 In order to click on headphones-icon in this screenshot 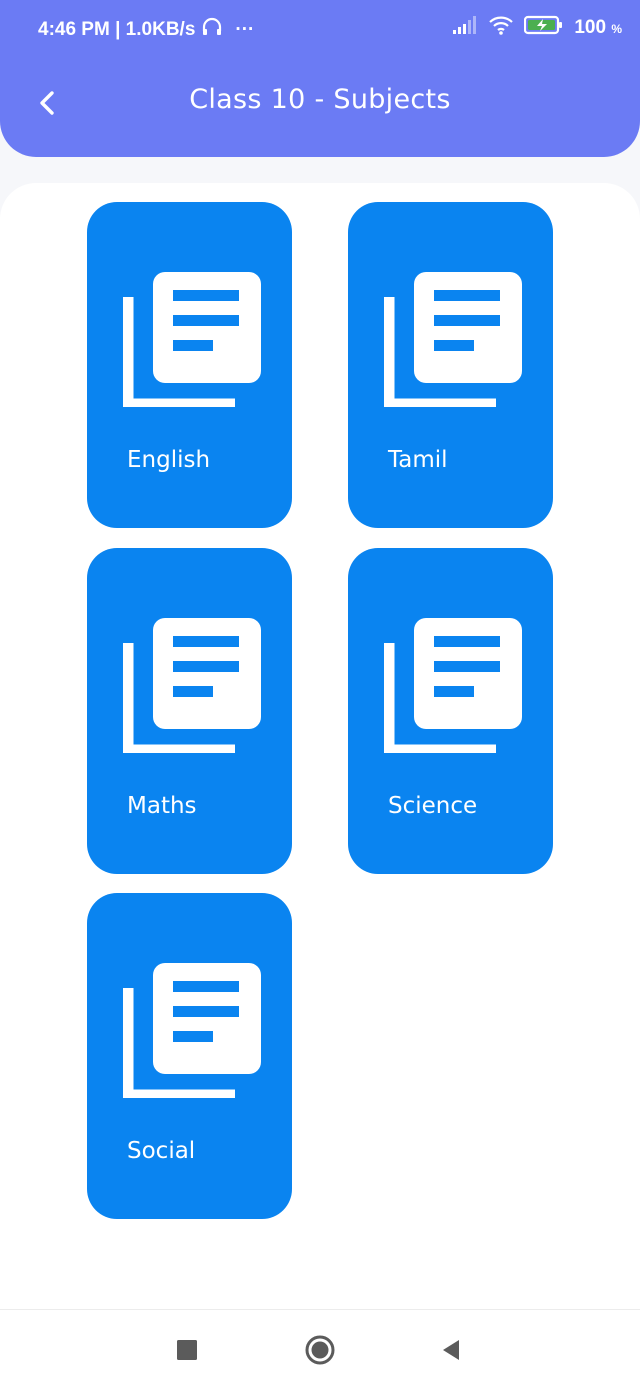, I will do `click(212, 30)`.